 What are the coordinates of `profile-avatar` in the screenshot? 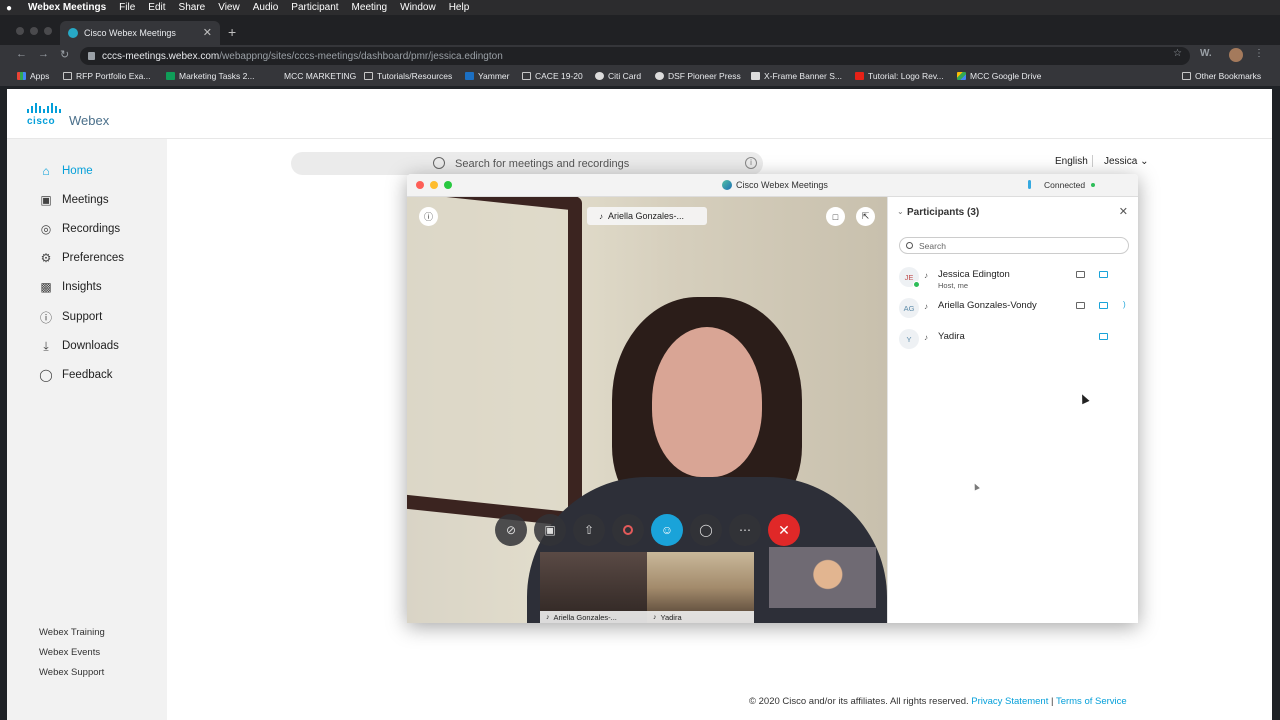 It's located at (1236, 55).